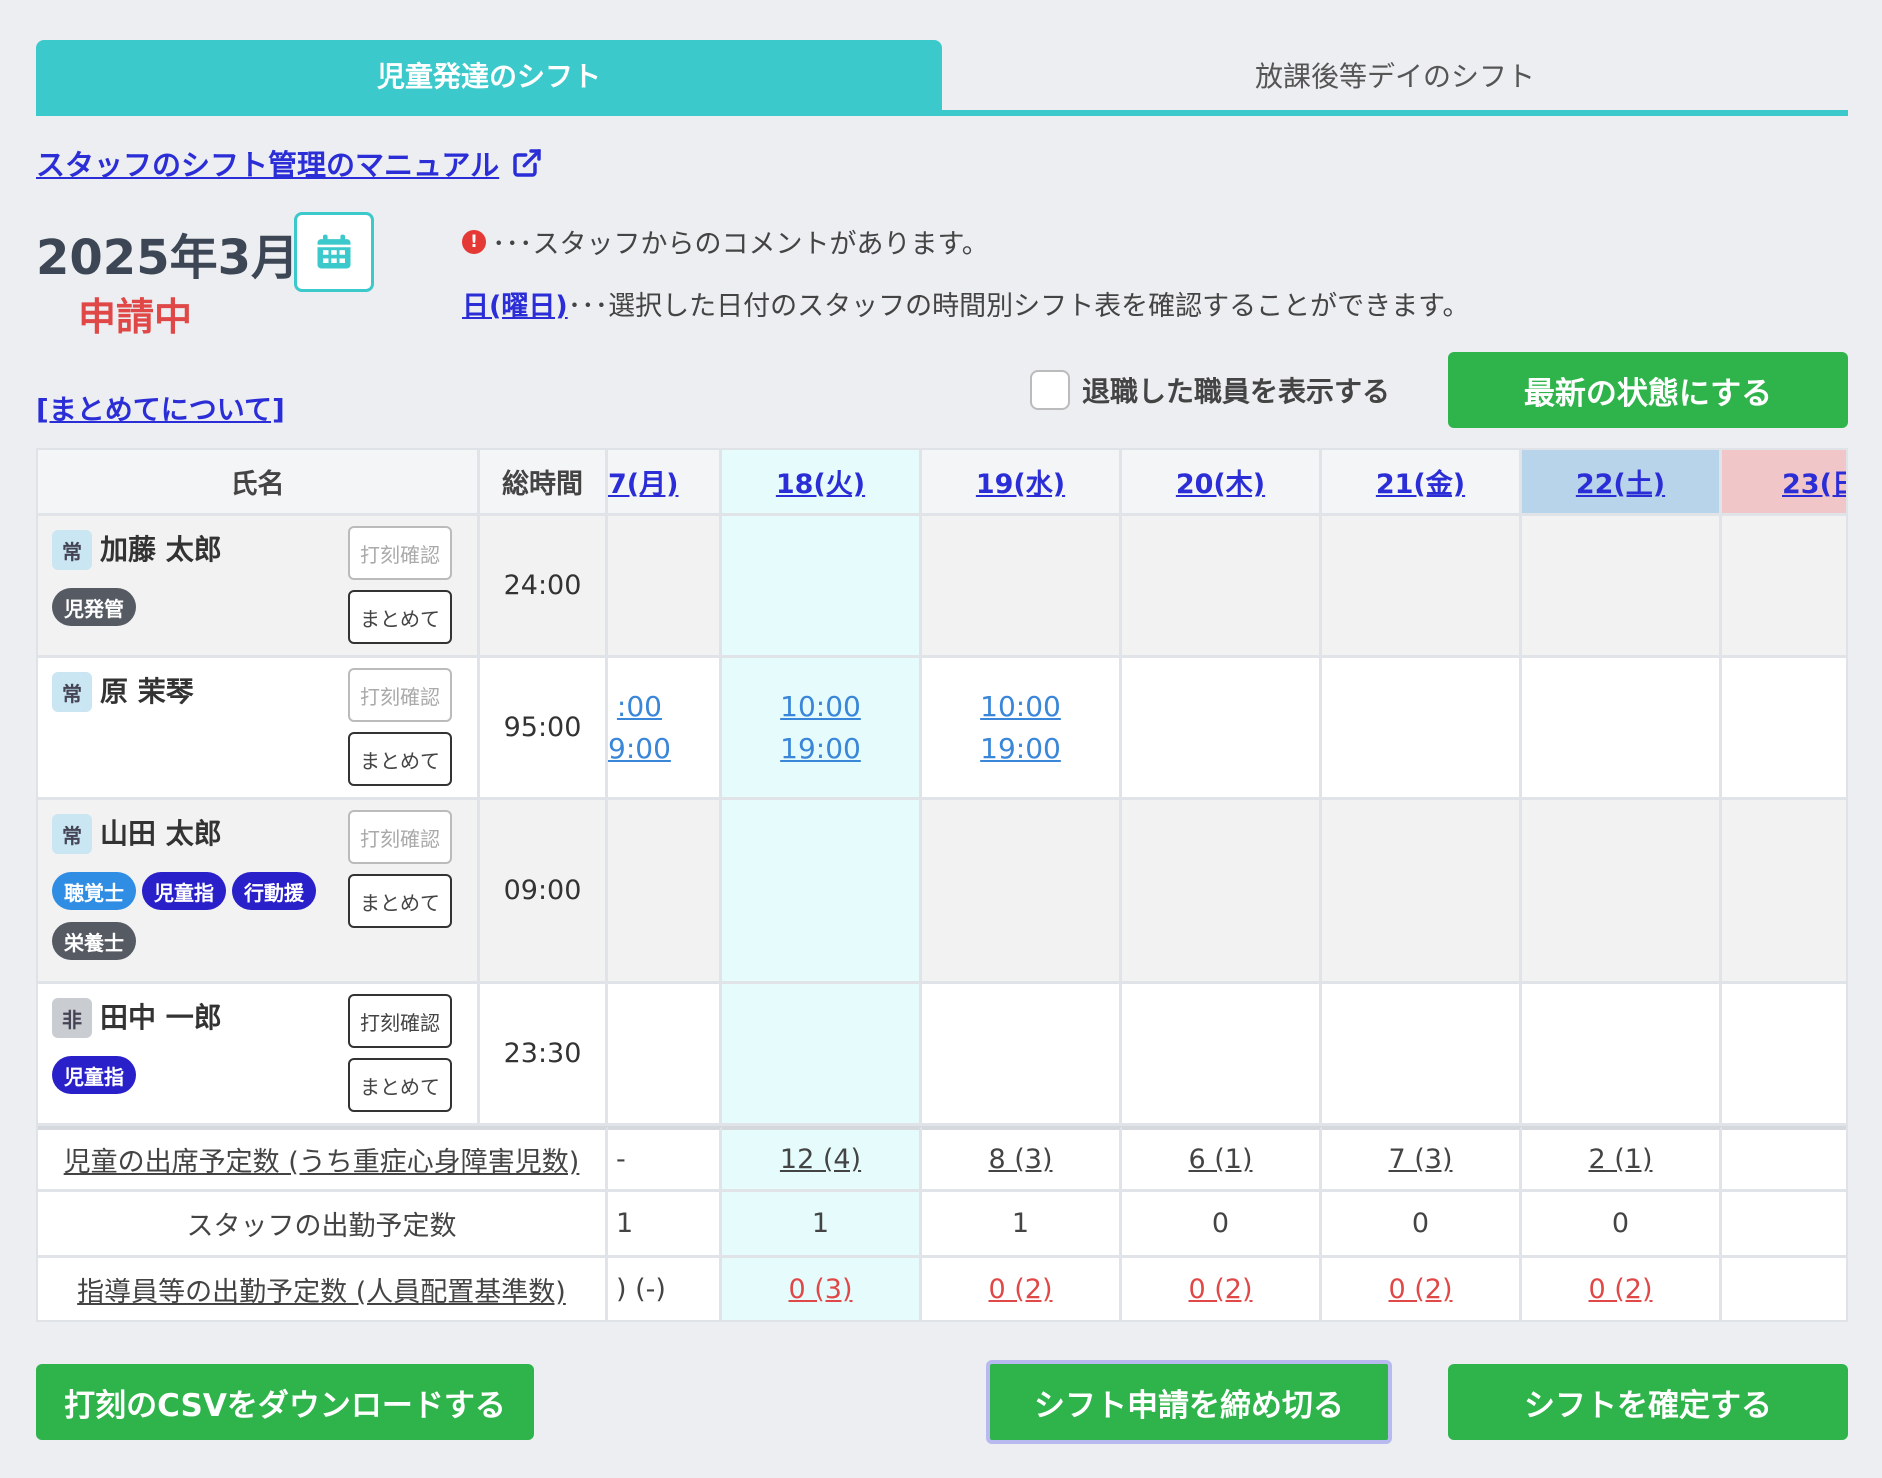  What do you see at coordinates (323, 1289) in the screenshot?
I see `footer-row-label: 指導員等の出勤予定数 (人員配置基準数)` at bounding box center [323, 1289].